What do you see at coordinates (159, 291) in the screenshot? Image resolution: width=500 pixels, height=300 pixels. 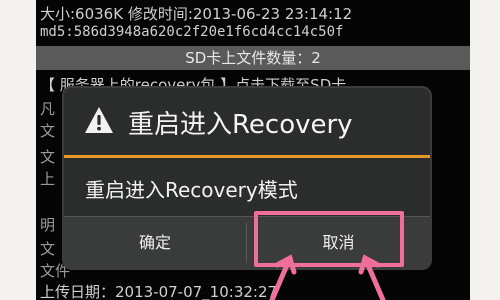 I see `upload-date-line: 上传日期：2013-07-07_10:32:27` at bounding box center [159, 291].